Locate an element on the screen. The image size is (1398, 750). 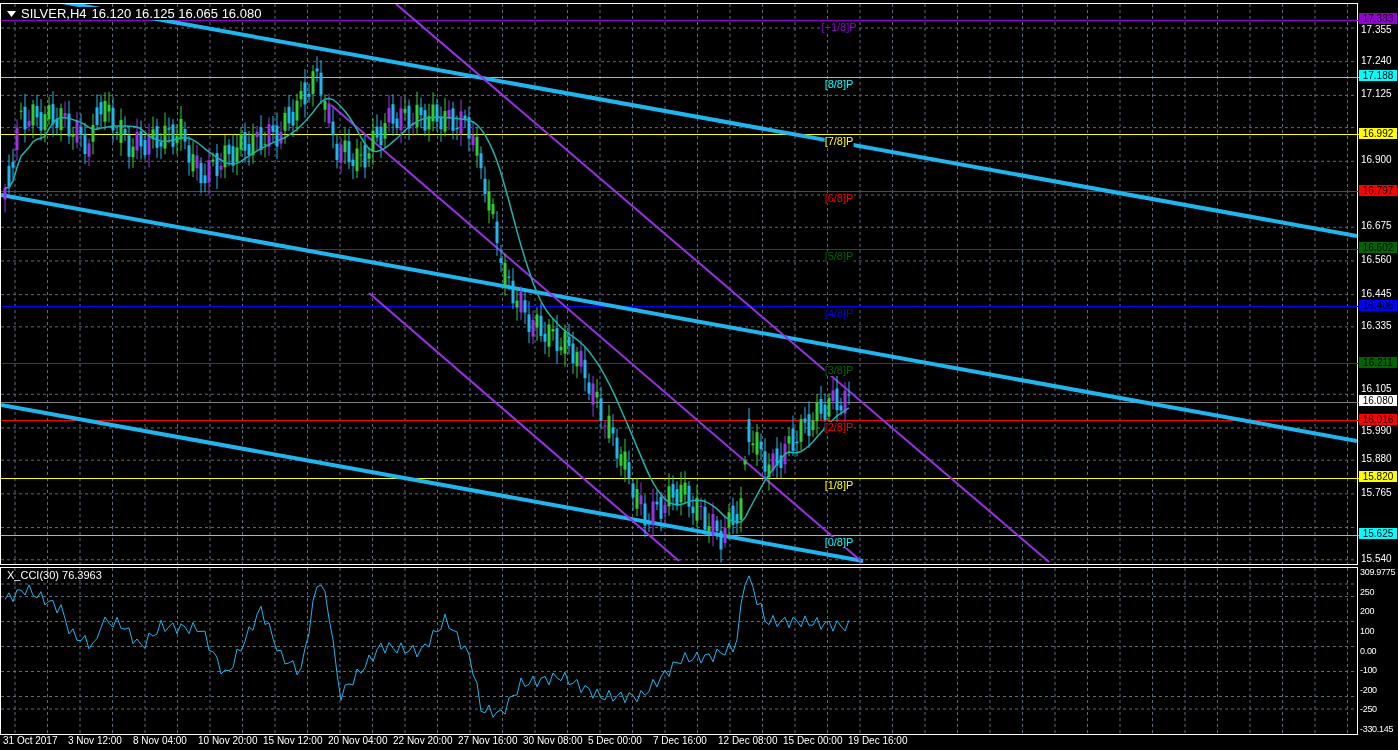
indicator-tick-label: 250 is located at coordinates (1368, 592).